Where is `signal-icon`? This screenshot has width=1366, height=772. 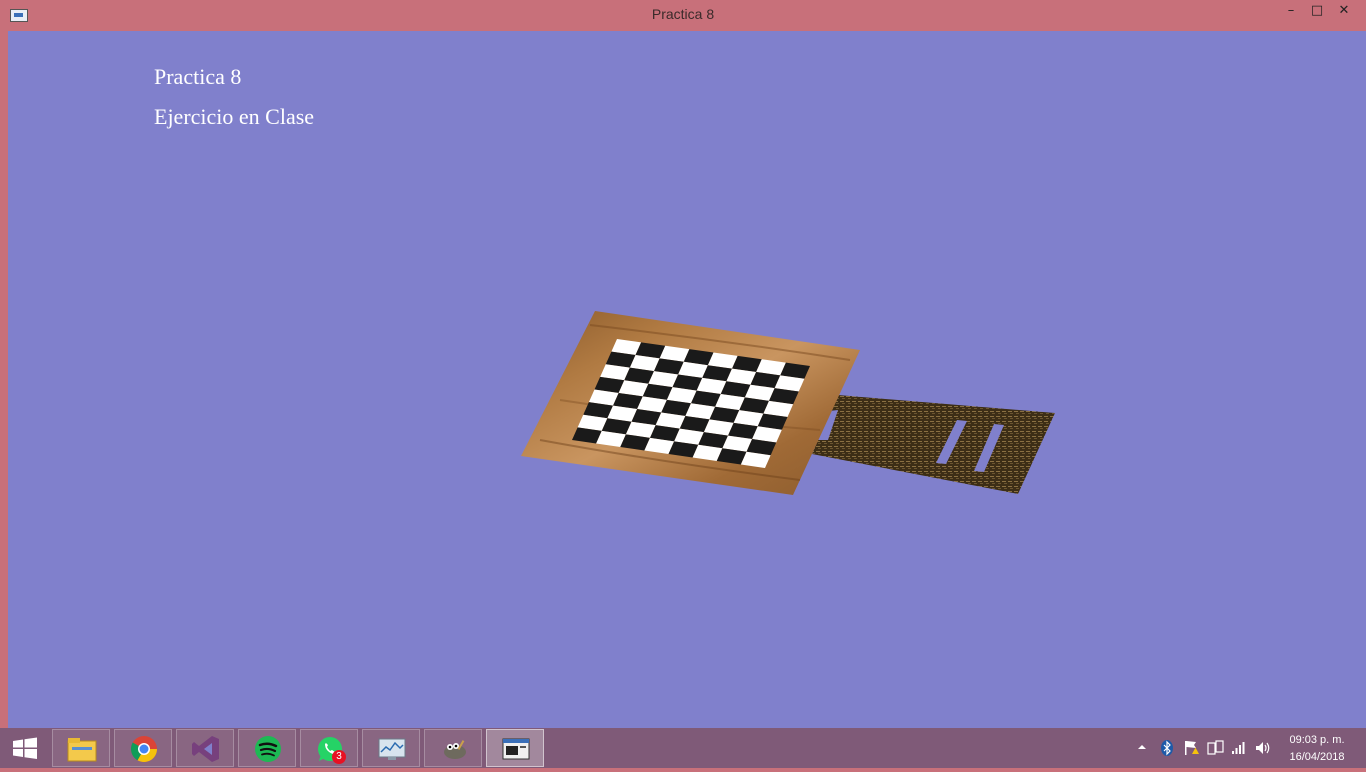
signal-icon is located at coordinates (1239, 748).